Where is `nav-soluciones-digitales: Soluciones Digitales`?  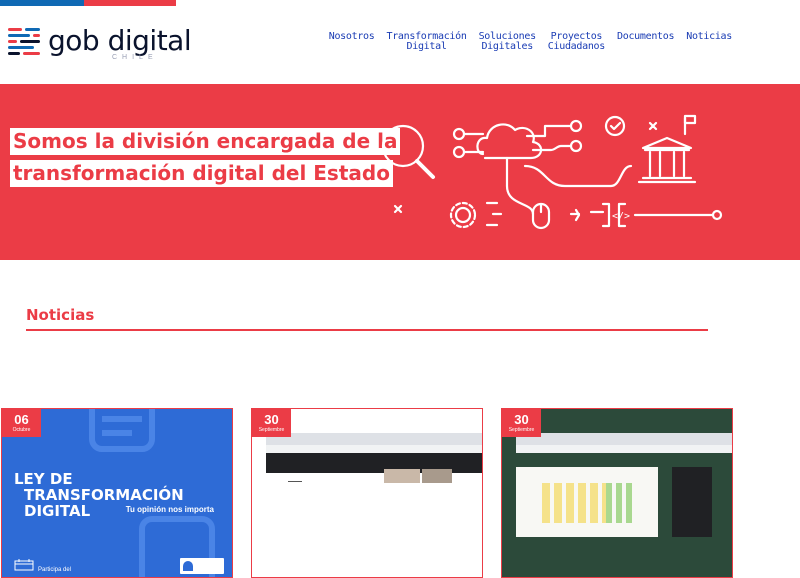
nav-soluciones-digitales: Soluciones Digitales is located at coordinates (508, 42).